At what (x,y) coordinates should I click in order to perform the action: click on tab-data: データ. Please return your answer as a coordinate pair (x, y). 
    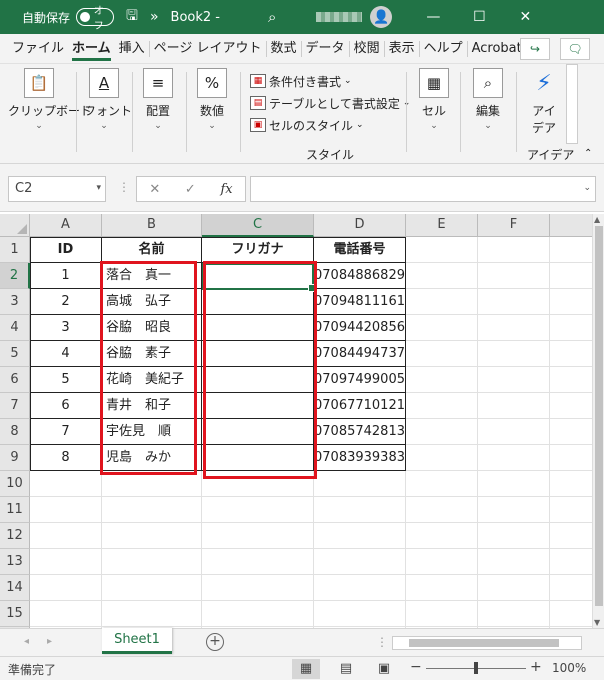
    Looking at the image, I should click on (325, 49).